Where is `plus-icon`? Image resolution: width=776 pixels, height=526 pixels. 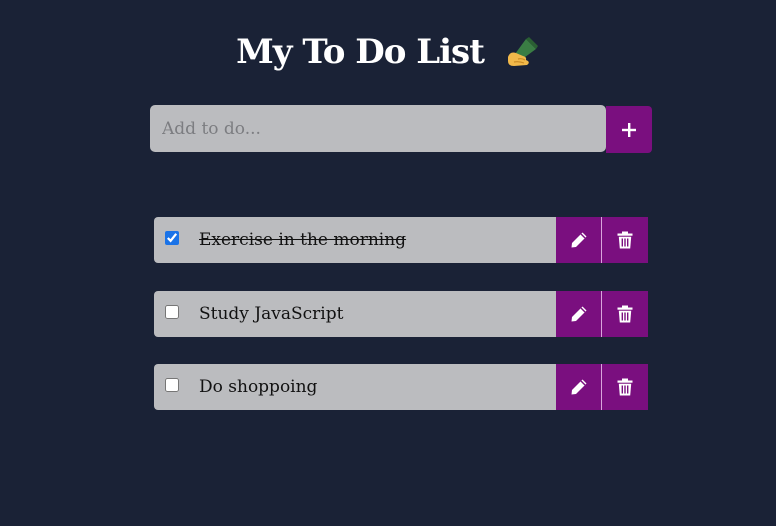 plus-icon is located at coordinates (629, 129).